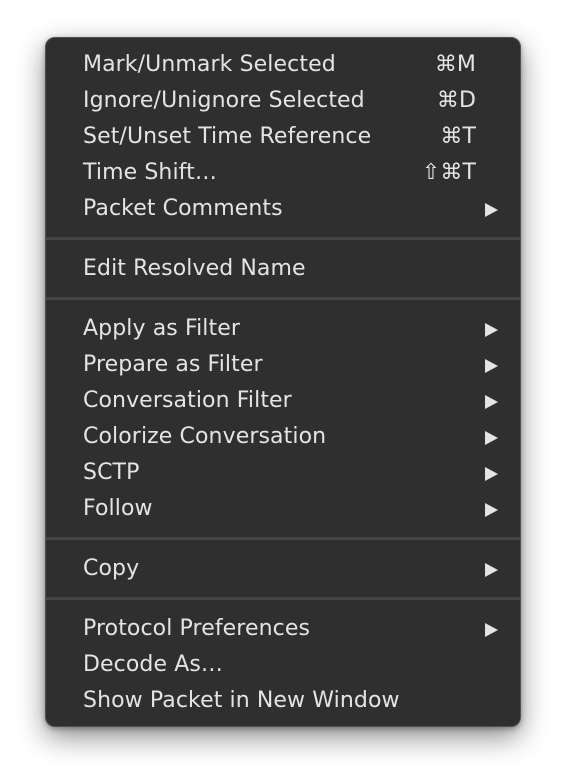 This screenshot has width=566, height=780. Describe the element at coordinates (283, 509) in the screenshot. I see `menu-item-follow: Follow` at that location.